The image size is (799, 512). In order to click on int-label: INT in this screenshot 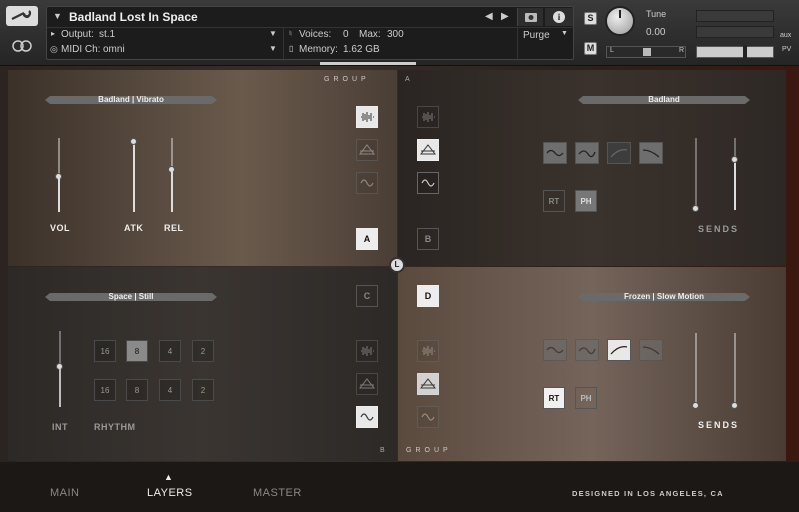, I will do `click(60, 427)`.